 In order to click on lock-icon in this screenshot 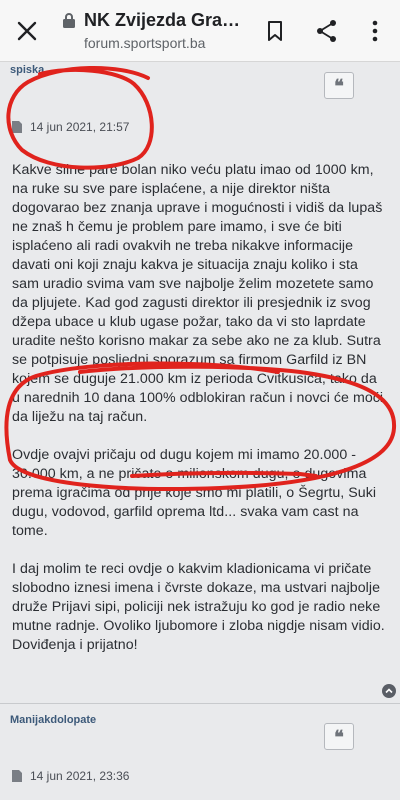, I will do `click(69, 20)`.